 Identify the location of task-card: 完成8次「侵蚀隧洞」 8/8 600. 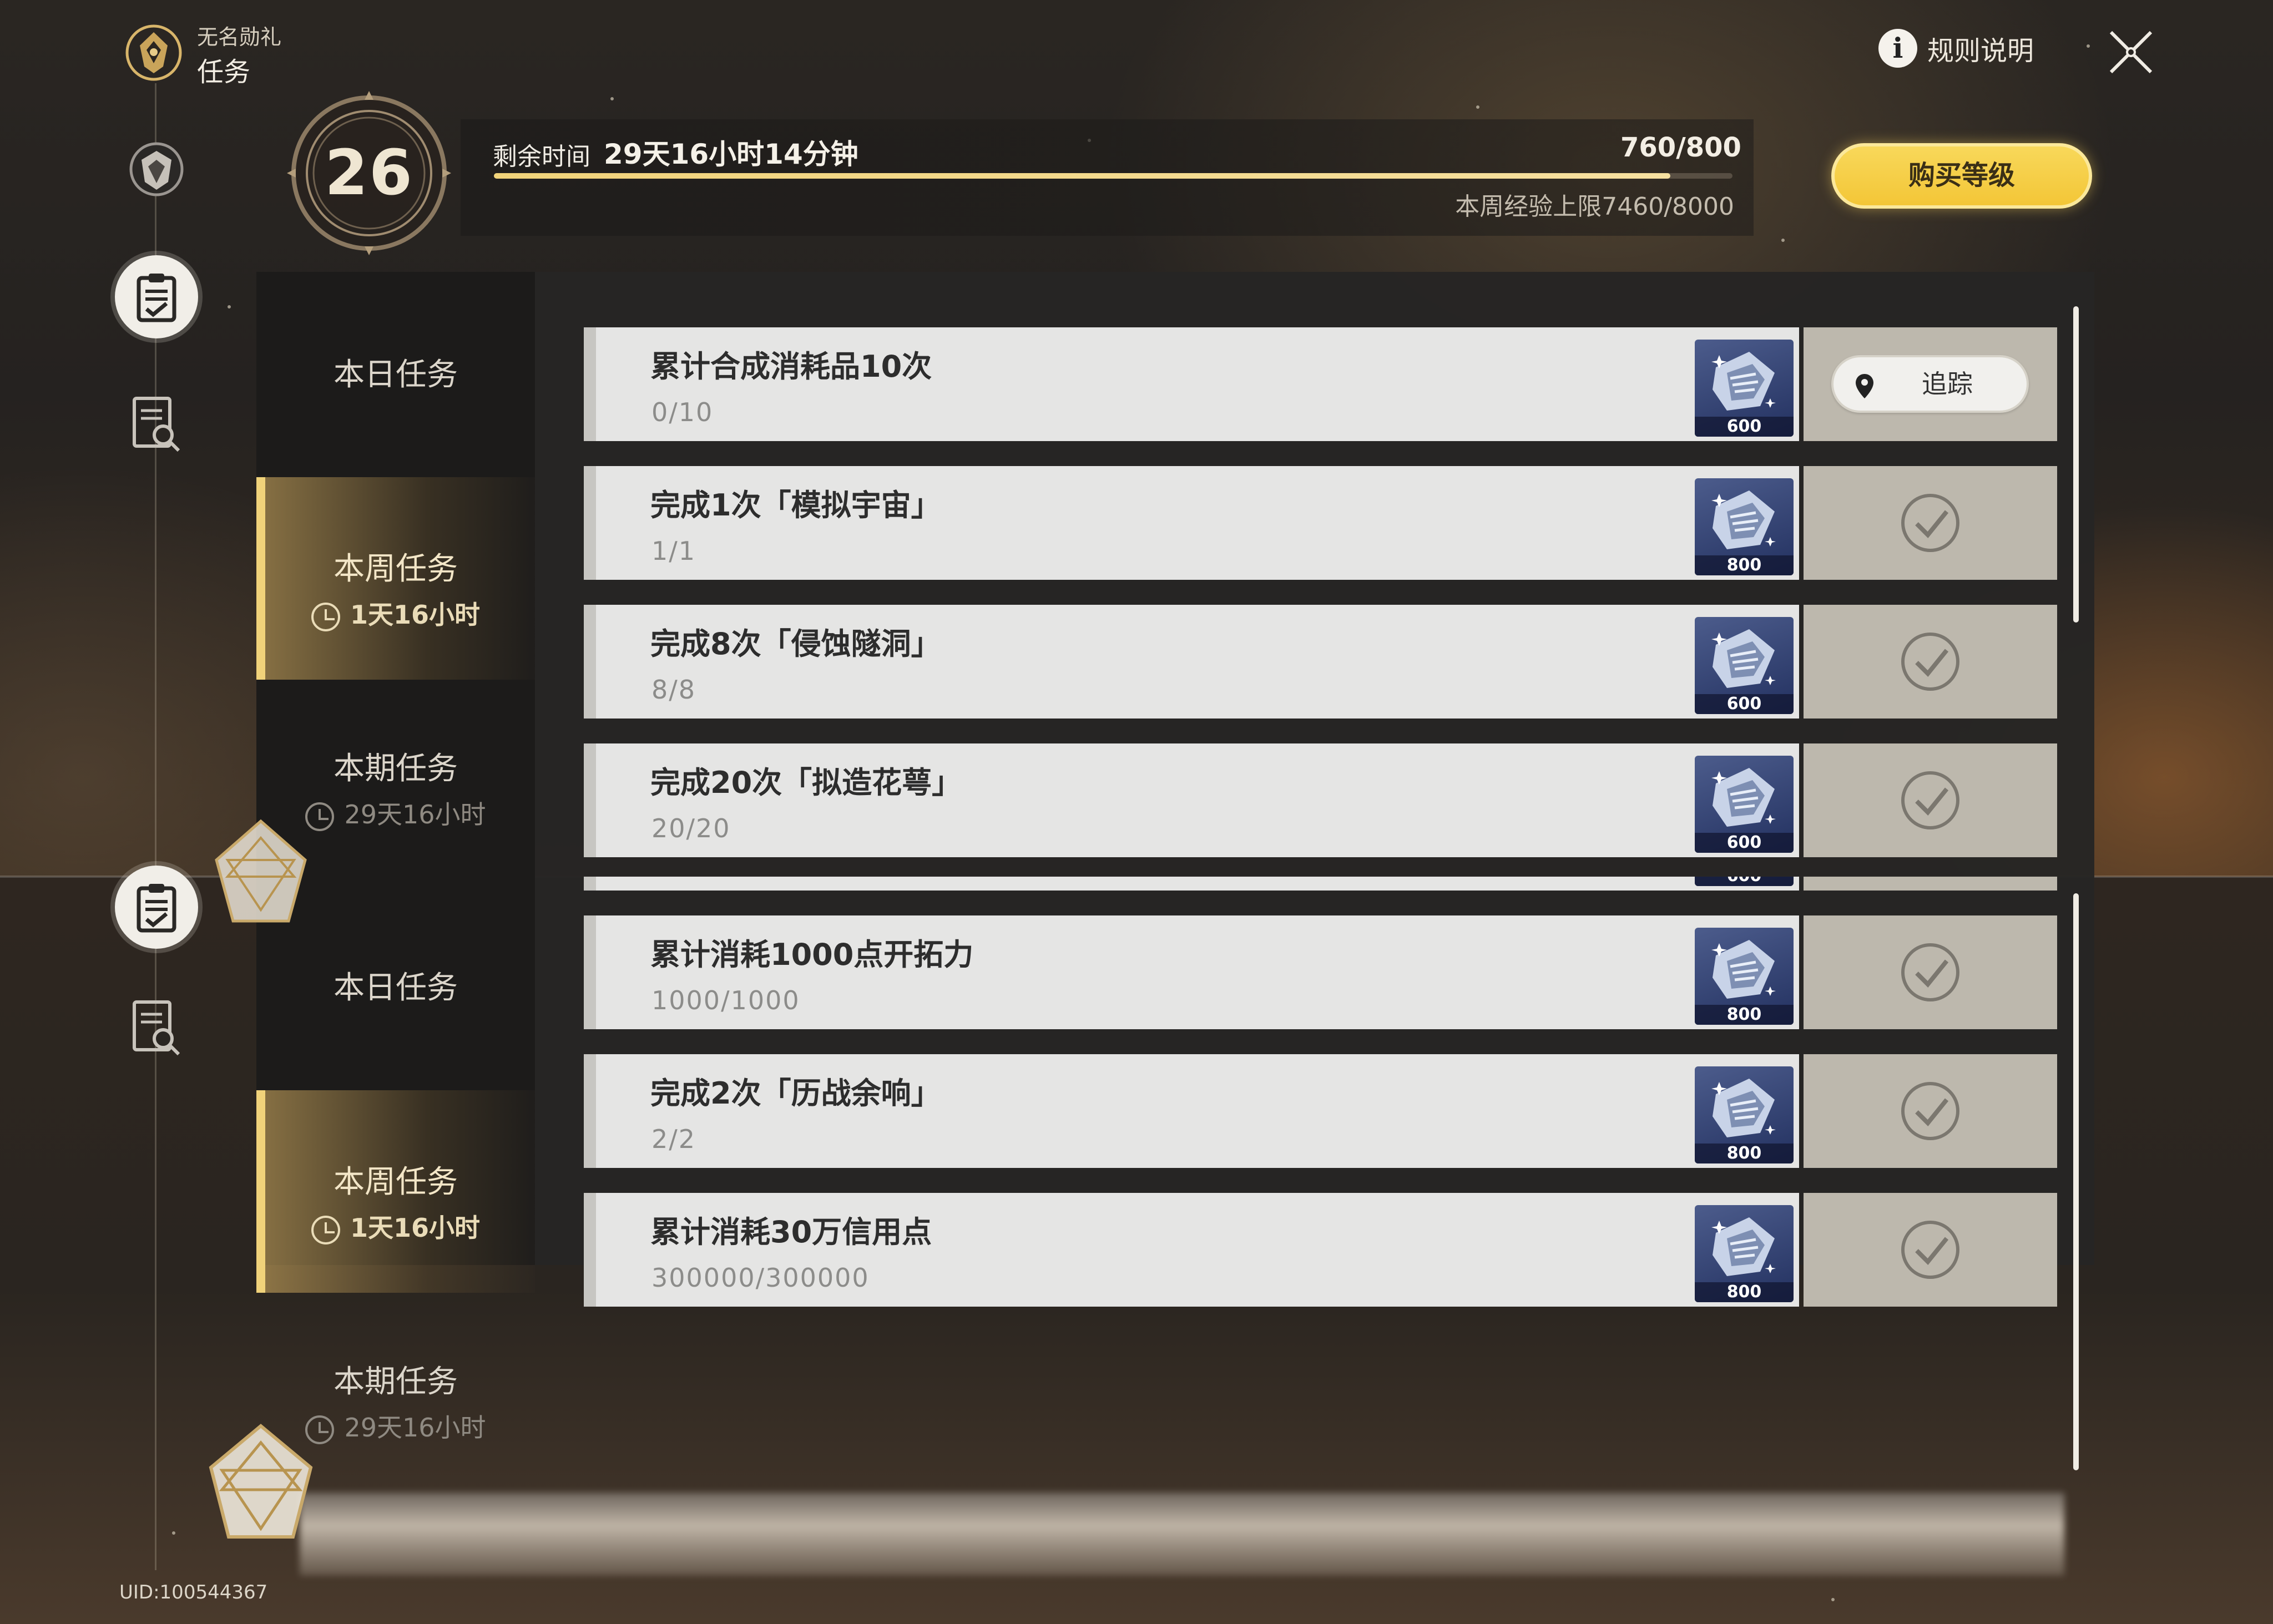
(1192, 662).